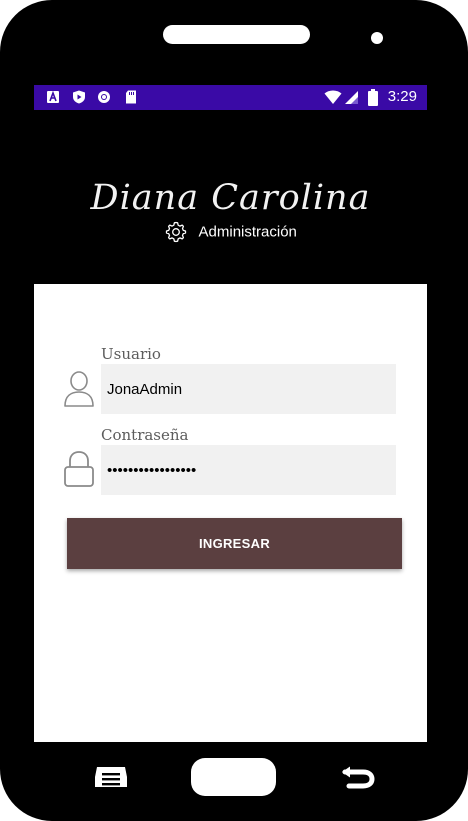 The image size is (468, 821). I want to click on user-icon, so click(79, 389).